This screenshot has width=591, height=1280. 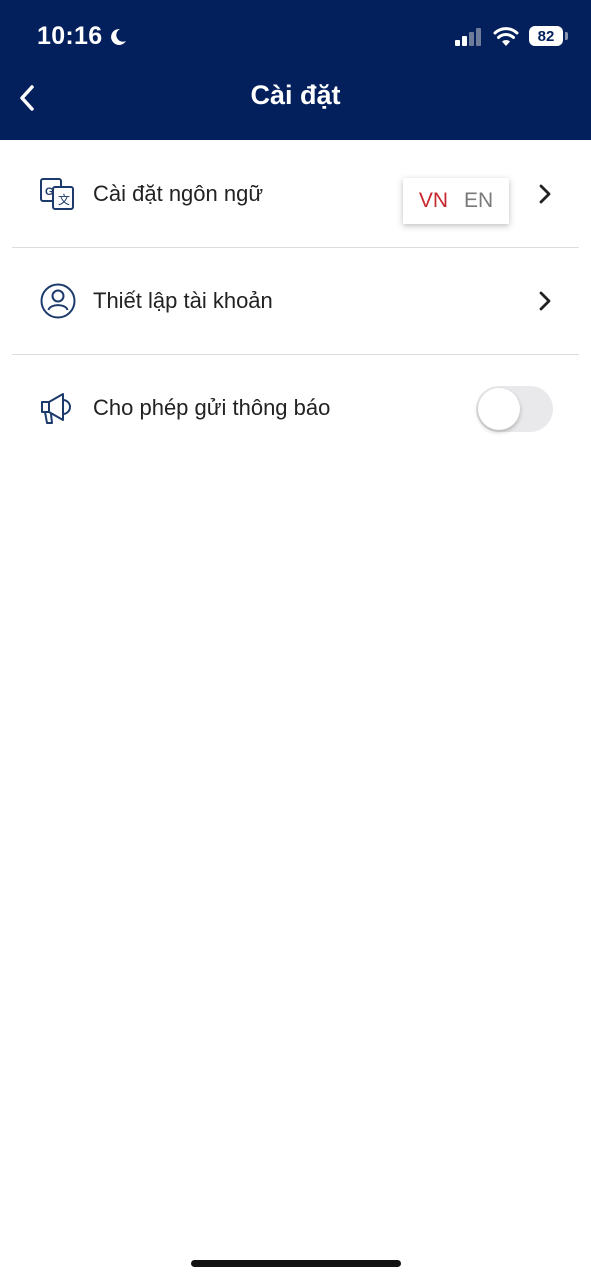 I want to click on battery-level: 82, so click(x=546, y=36).